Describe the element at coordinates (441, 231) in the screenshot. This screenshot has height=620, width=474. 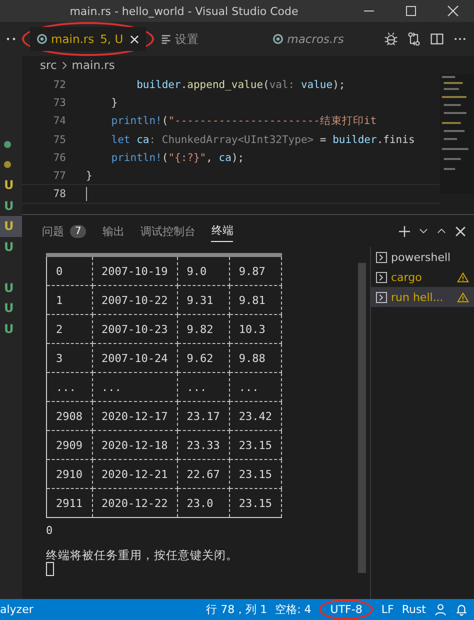
I see `chevron-up-icon` at that location.